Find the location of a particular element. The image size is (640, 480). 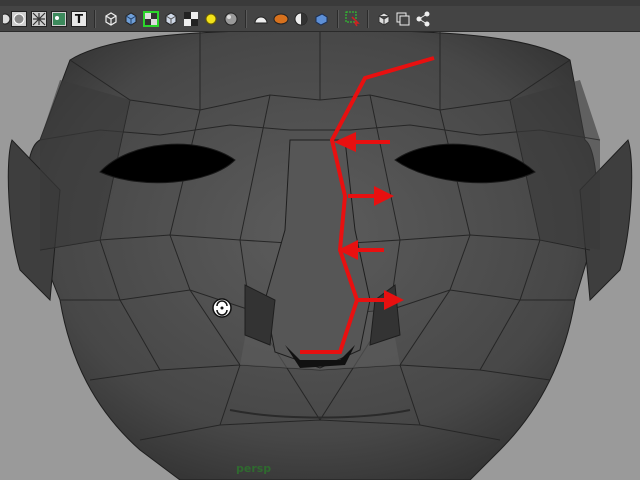

tumble-cursor-icon is located at coordinates (222, 308).